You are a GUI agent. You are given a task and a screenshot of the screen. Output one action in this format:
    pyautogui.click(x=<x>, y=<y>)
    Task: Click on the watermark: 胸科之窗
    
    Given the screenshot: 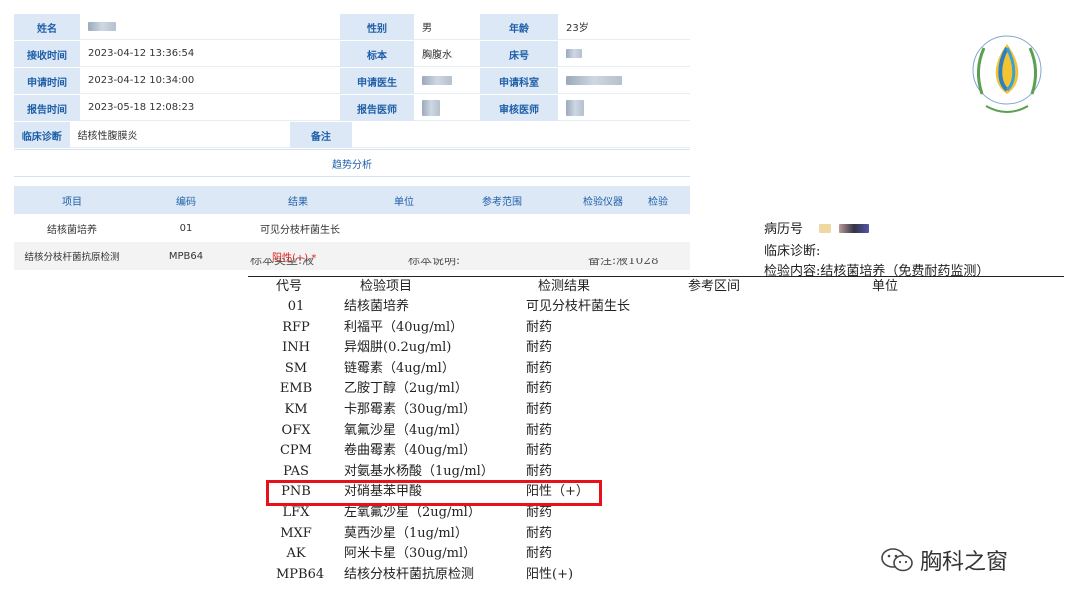 What is the action you would take?
    pyautogui.click(x=944, y=560)
    